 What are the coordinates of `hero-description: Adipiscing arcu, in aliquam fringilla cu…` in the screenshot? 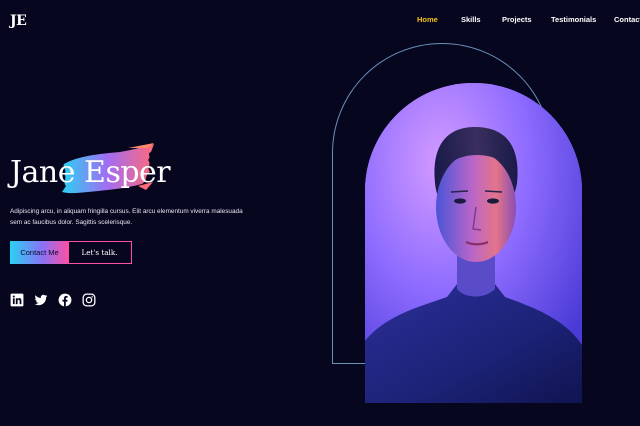 It's located at (126, 217).